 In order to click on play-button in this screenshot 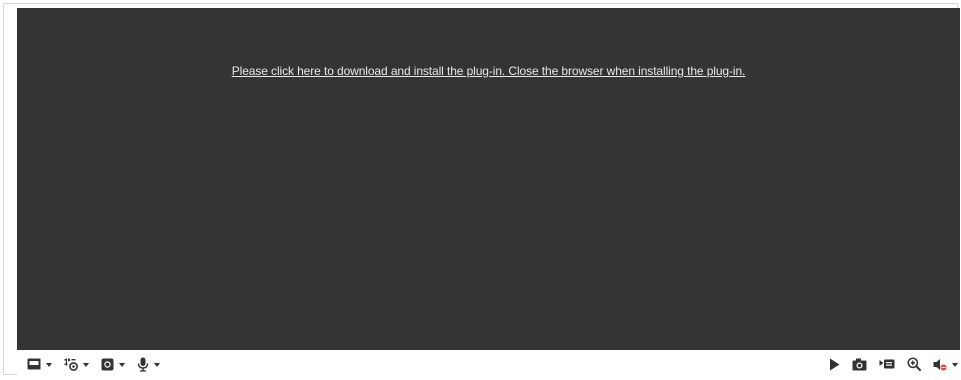, I will do `click(834, 364)`.